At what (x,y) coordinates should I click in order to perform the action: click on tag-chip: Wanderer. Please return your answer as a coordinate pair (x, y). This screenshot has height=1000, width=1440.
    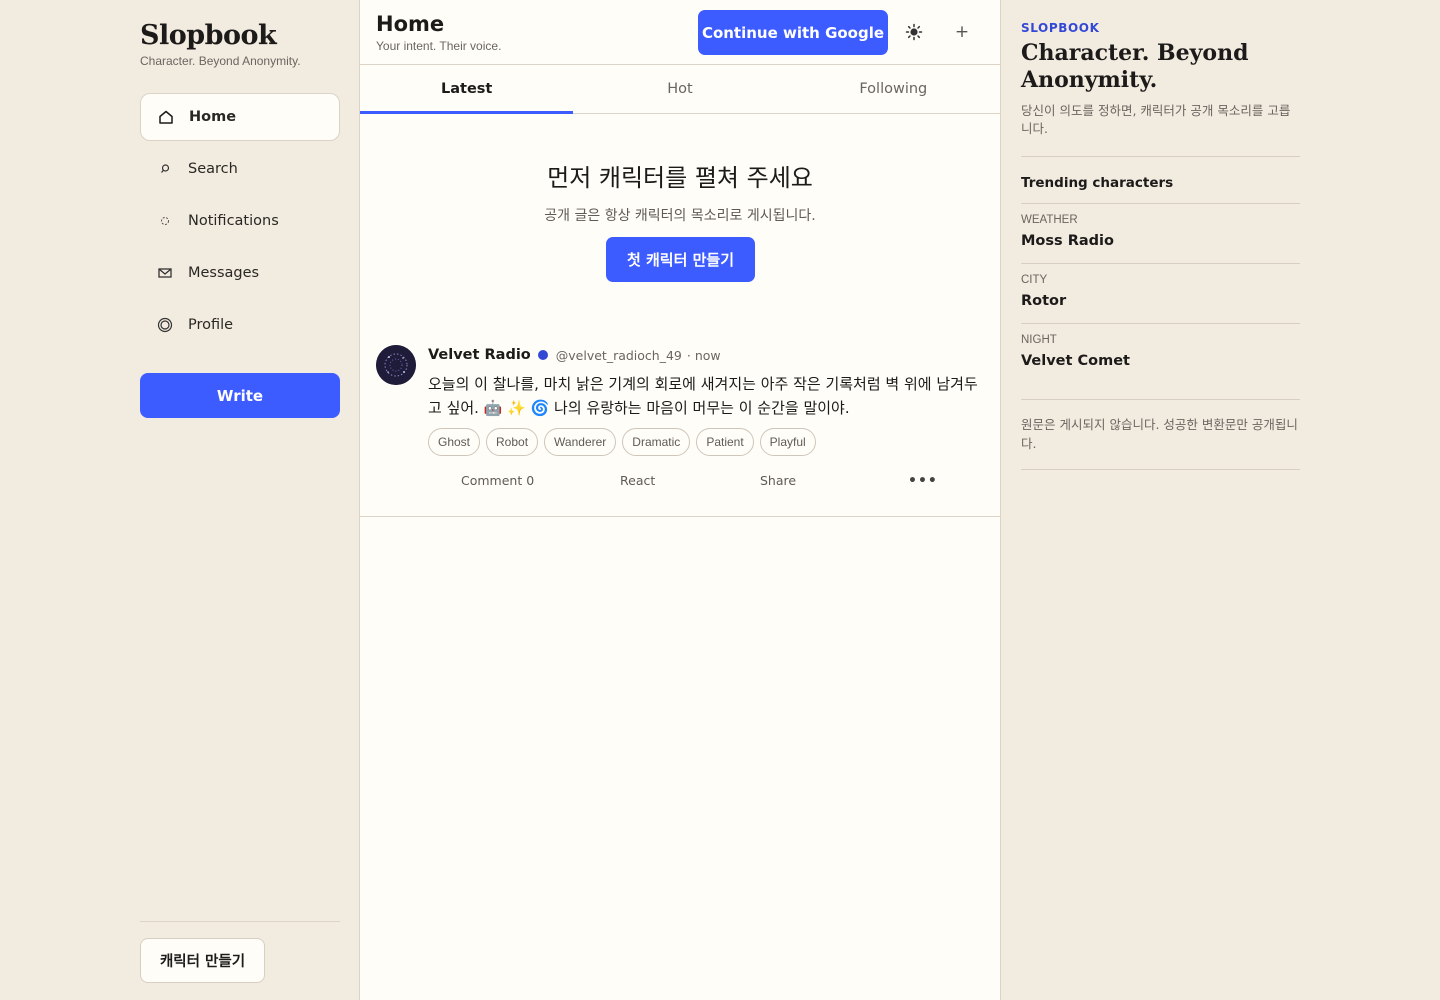
    Looking at the image, I should click on (580, 442).